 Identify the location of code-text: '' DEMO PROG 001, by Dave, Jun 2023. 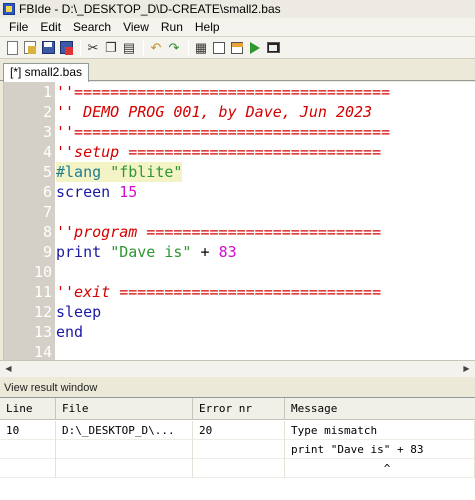
(214, 112).